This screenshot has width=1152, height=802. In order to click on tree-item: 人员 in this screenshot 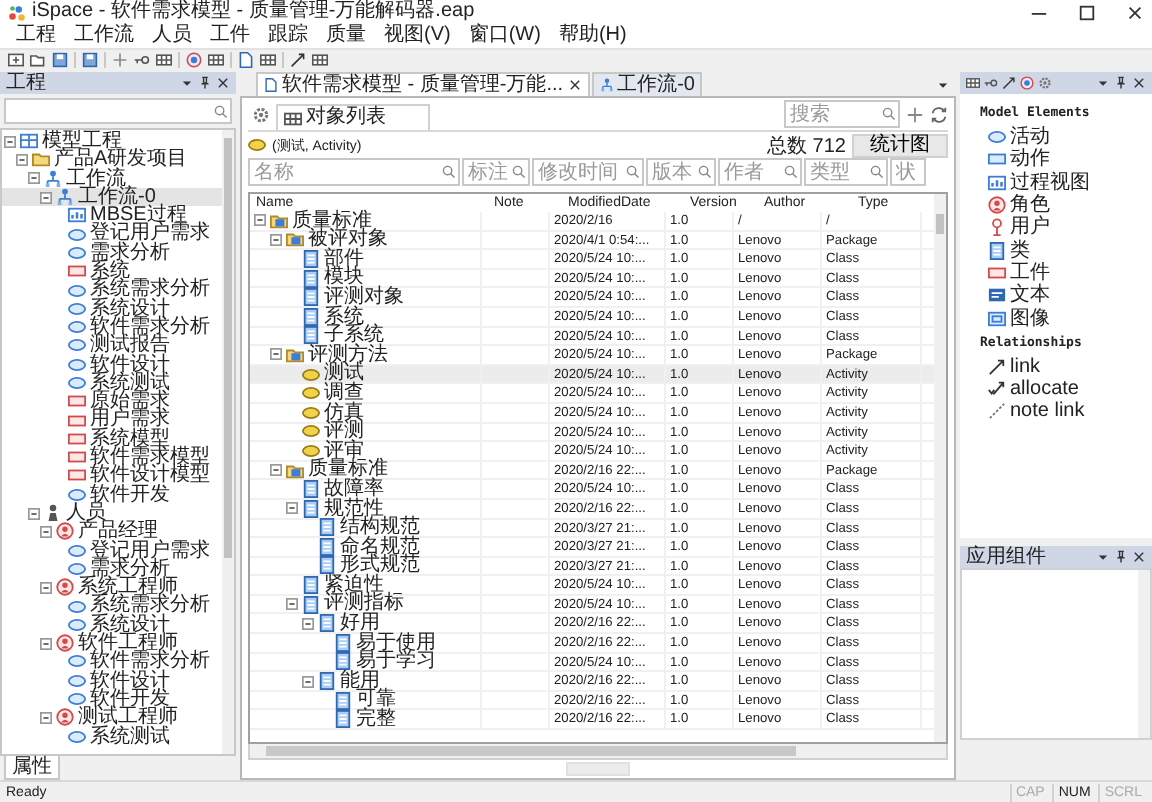, I will do `click(112, 513)`.